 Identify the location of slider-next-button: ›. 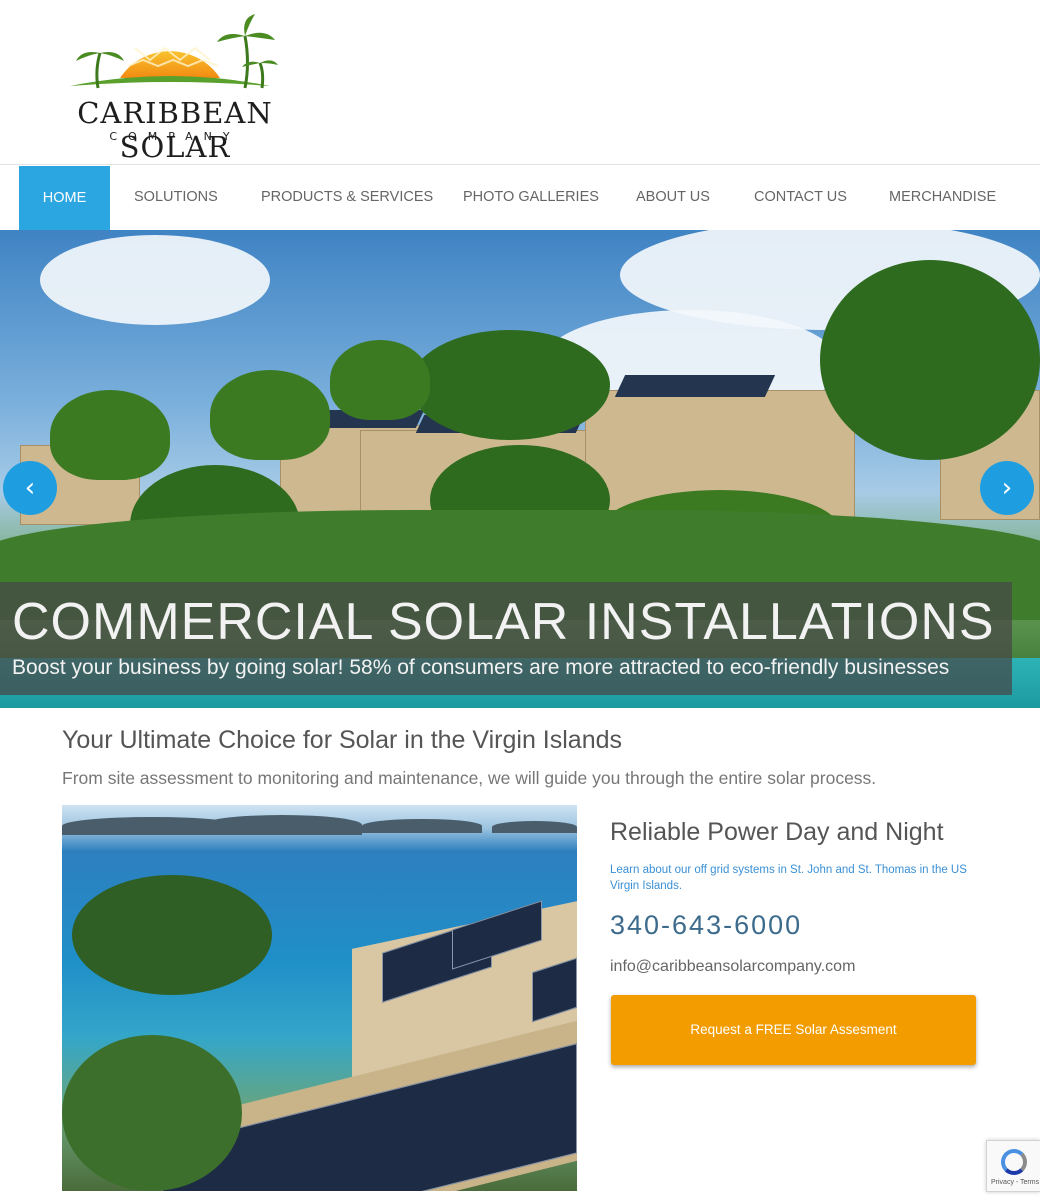
(1007, 488).